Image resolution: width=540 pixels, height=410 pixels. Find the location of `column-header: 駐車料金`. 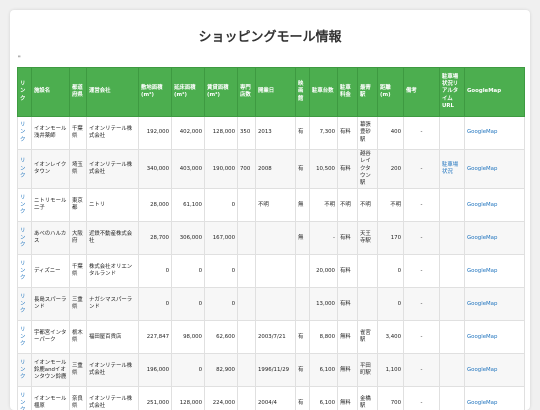

column-header: 駐車料金 is located at coordinates (348, 92).